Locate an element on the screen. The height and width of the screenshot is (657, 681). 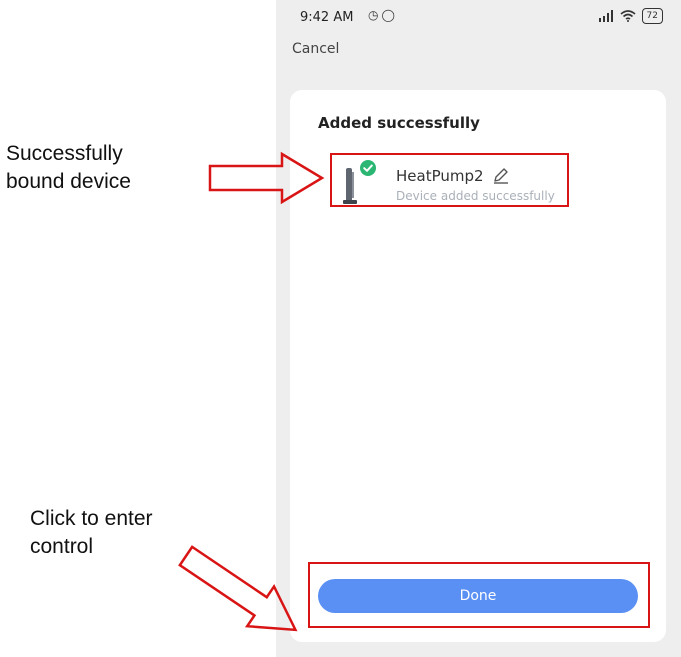
signal-icon is located at coordinates (605, 16).